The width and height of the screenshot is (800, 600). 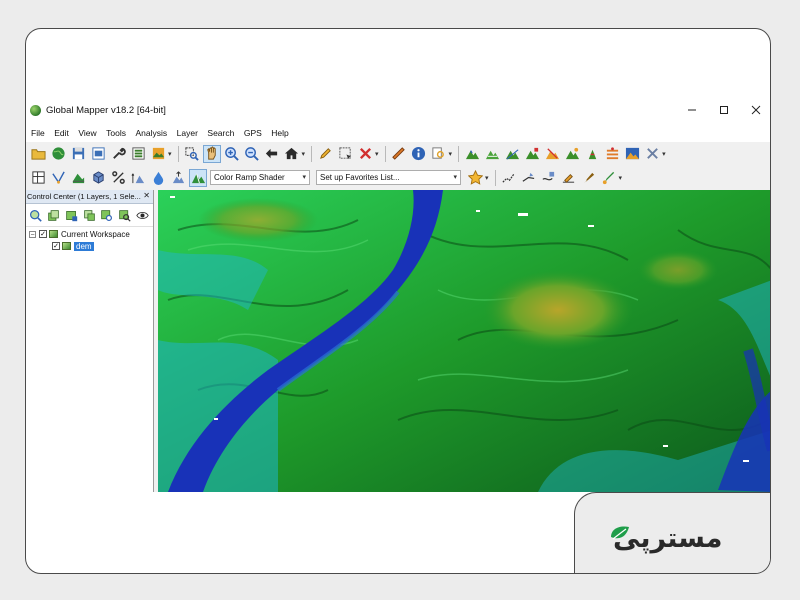 I want to click on layer-dem-label: dem, so click(x=84, y=246).